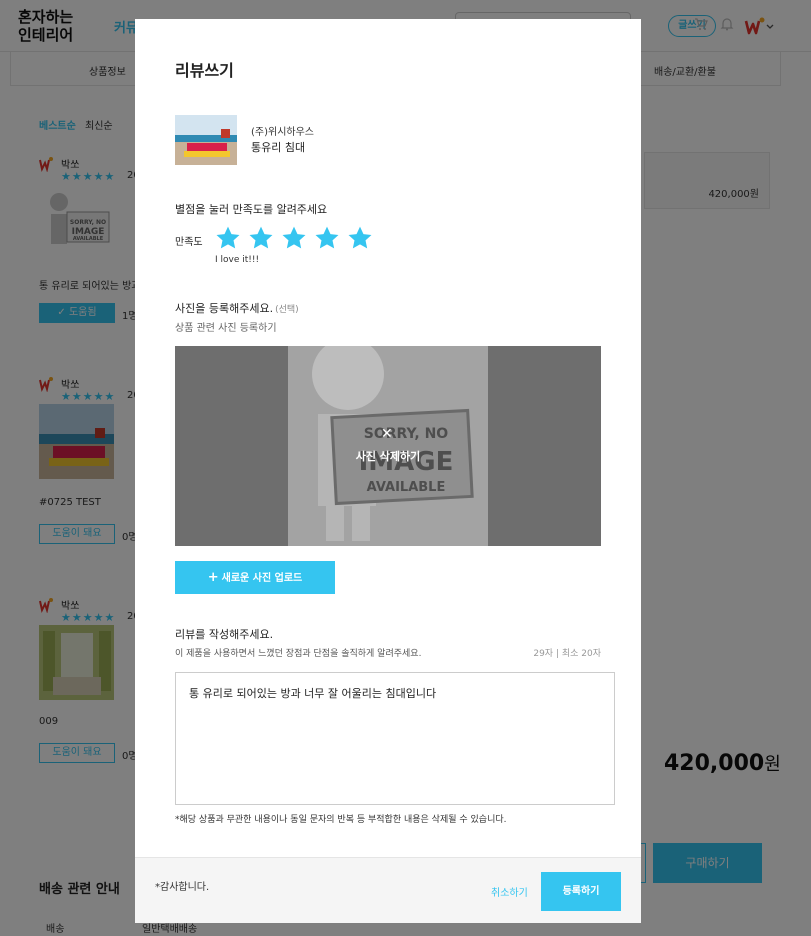 This screenshot has width=811, height=936. What do you see at coordinates (204, 70) in the screenshot?
I see `modal-title: 리뷰쓰기` at bounding box center [204, 70].